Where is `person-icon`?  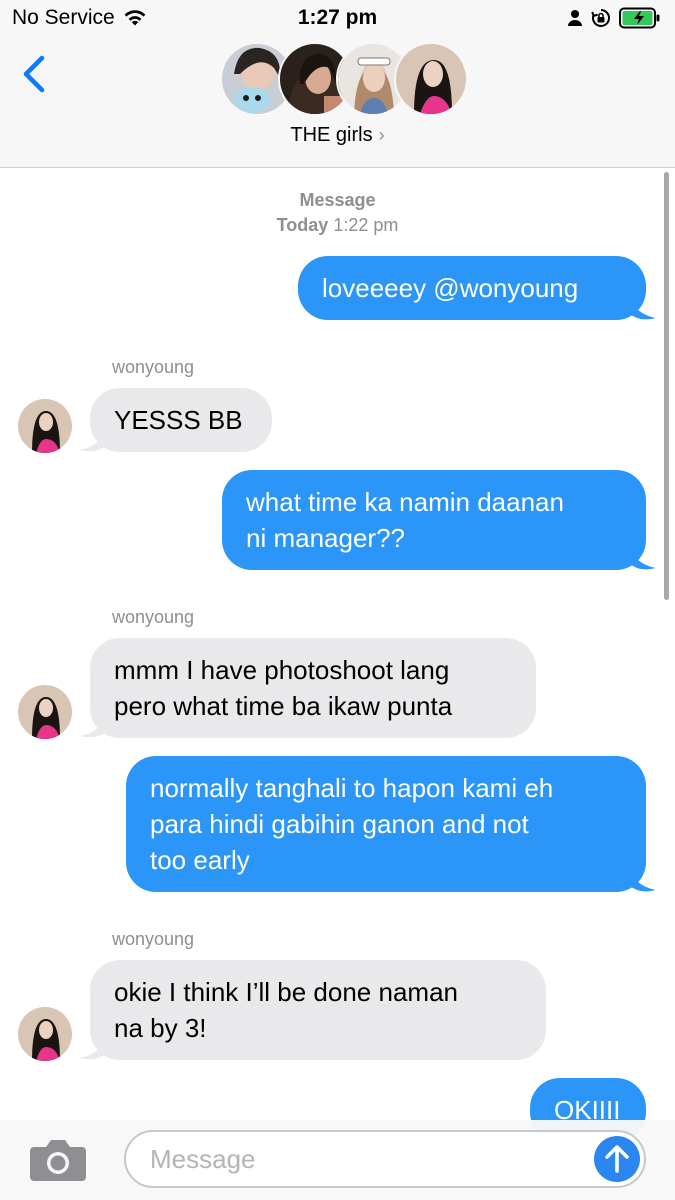 person-icon is located at coordinates (575, 18).